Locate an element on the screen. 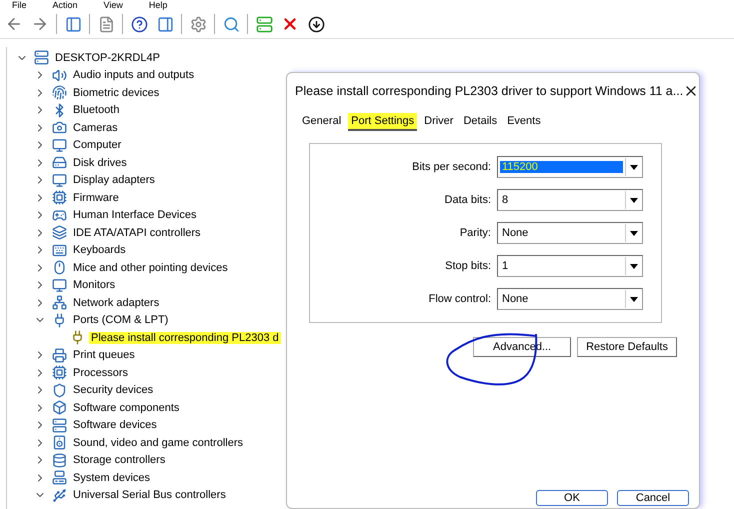 Image resolution: width=734 pixels, height=509 pixels. dropdown: 115200 is located at coordinates (570, 167).